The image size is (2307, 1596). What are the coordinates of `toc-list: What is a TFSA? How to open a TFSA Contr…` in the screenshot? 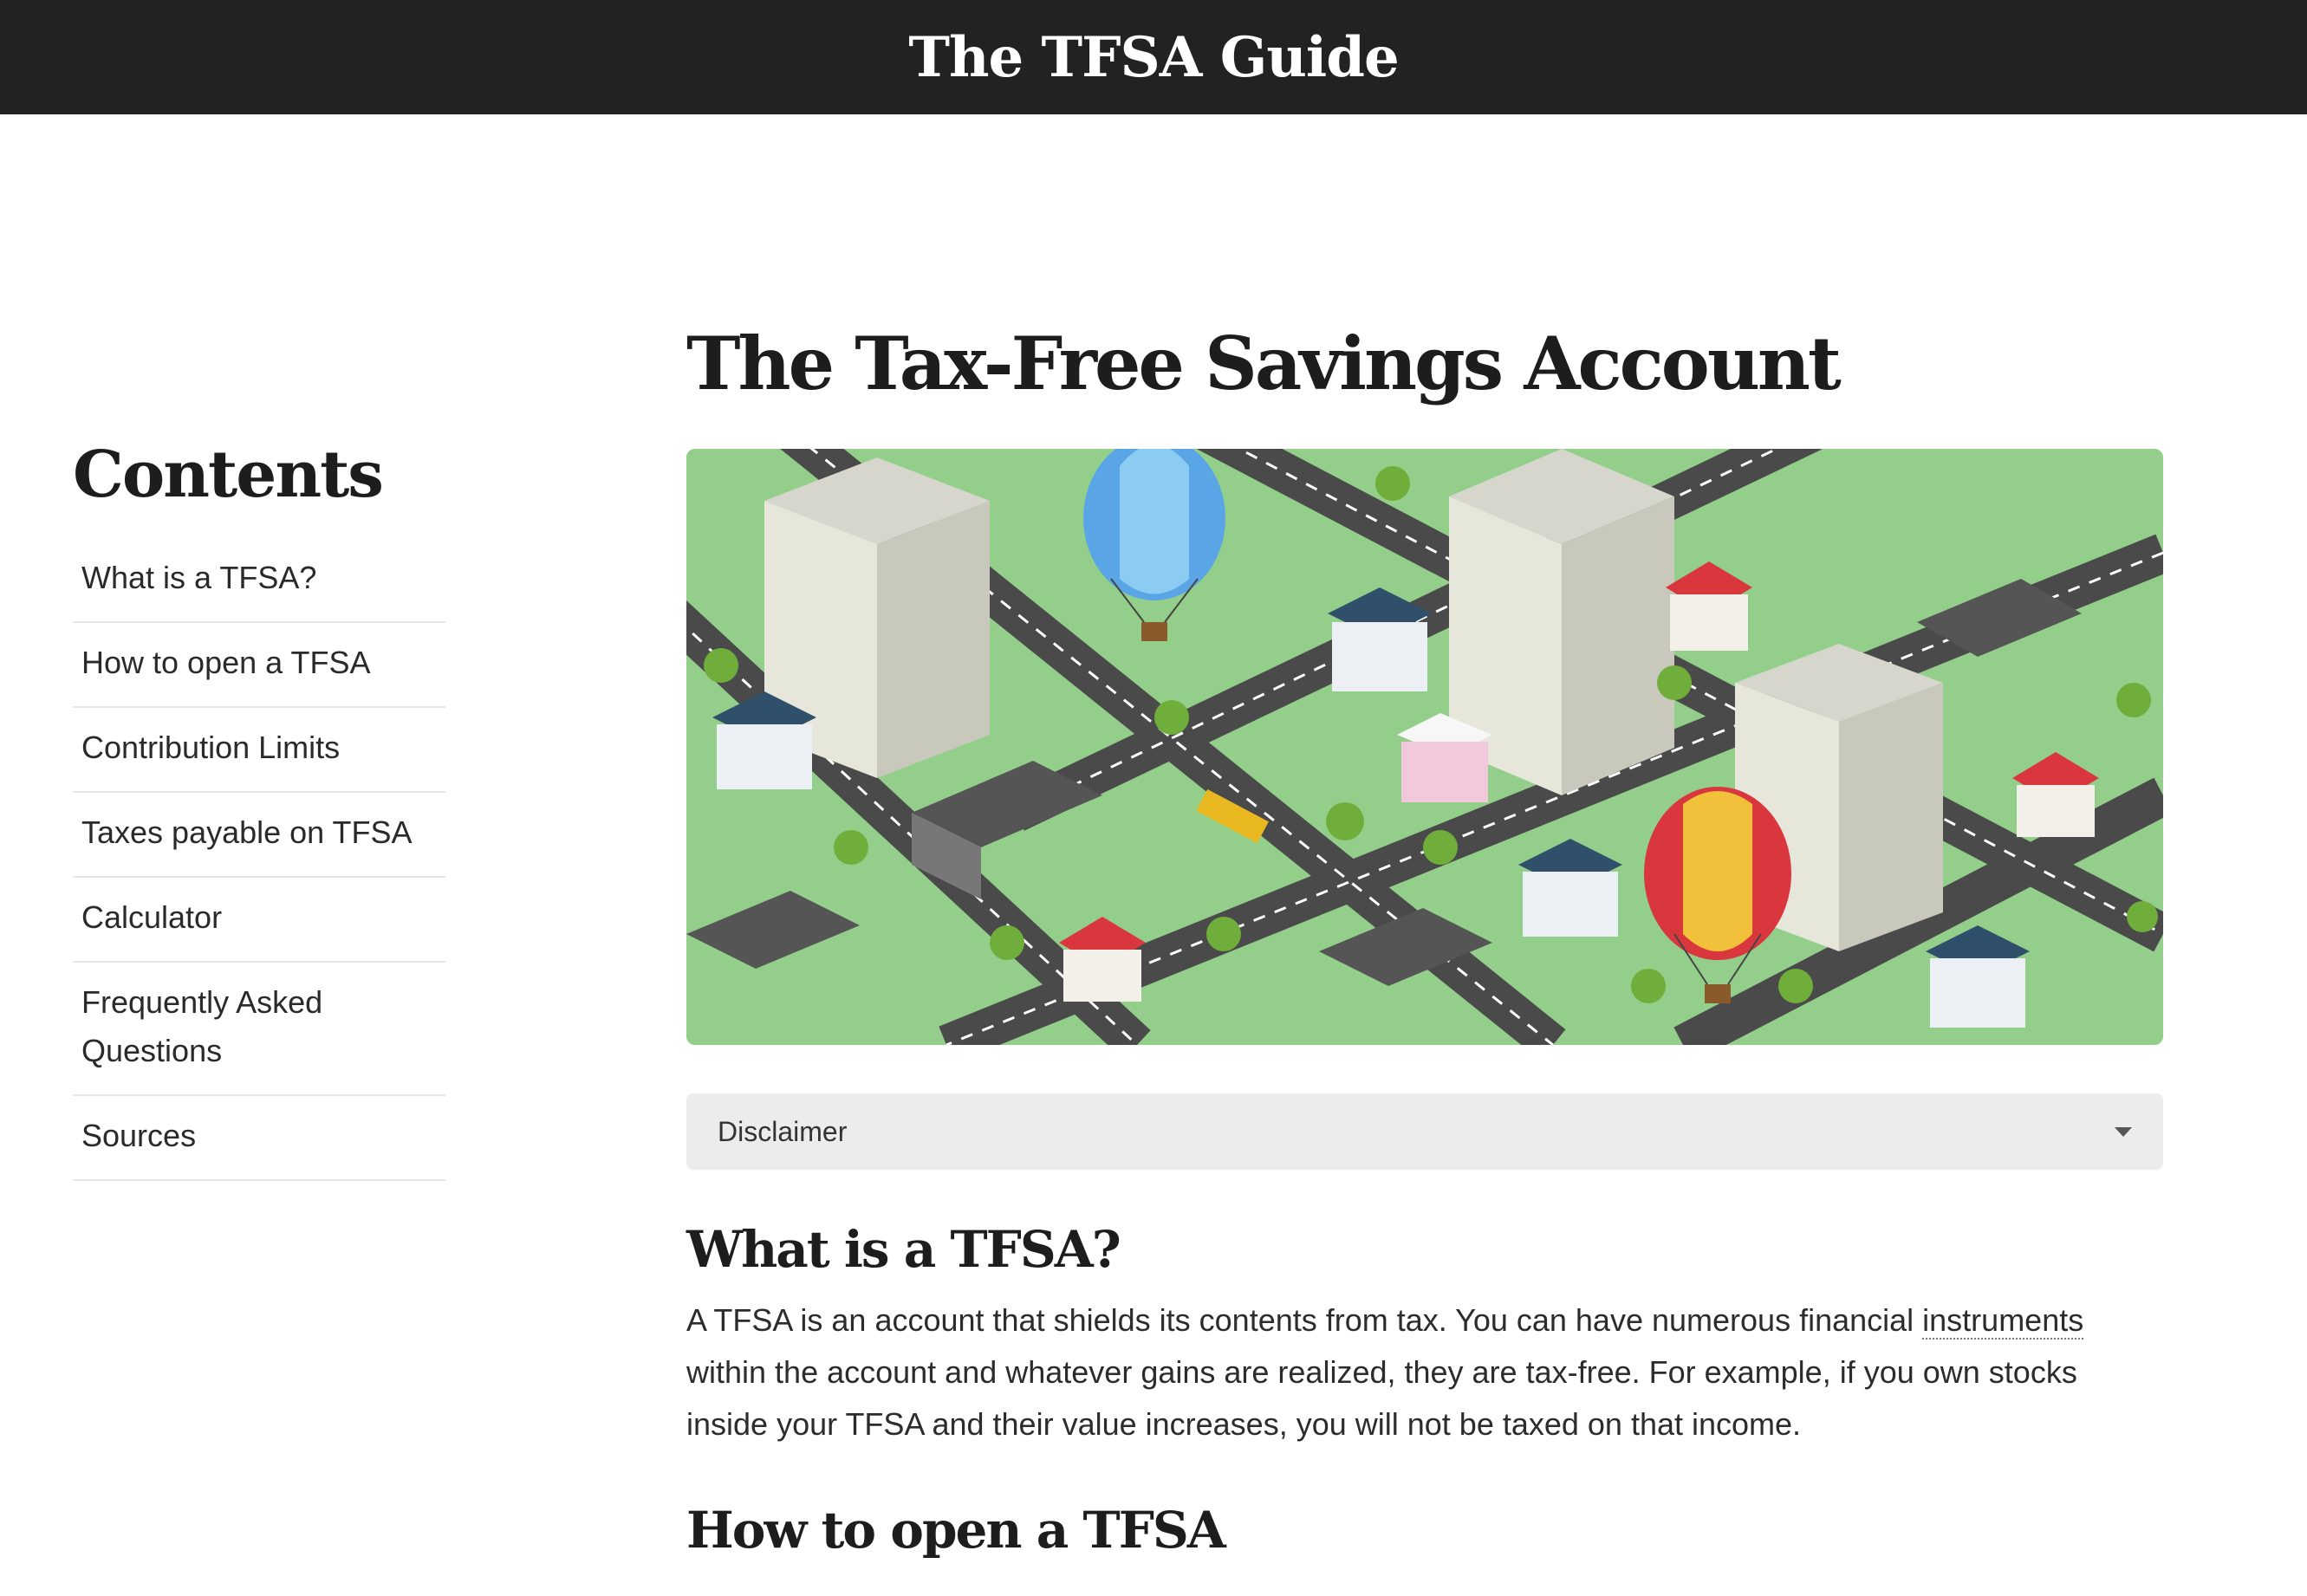 It's located at (259, 859).